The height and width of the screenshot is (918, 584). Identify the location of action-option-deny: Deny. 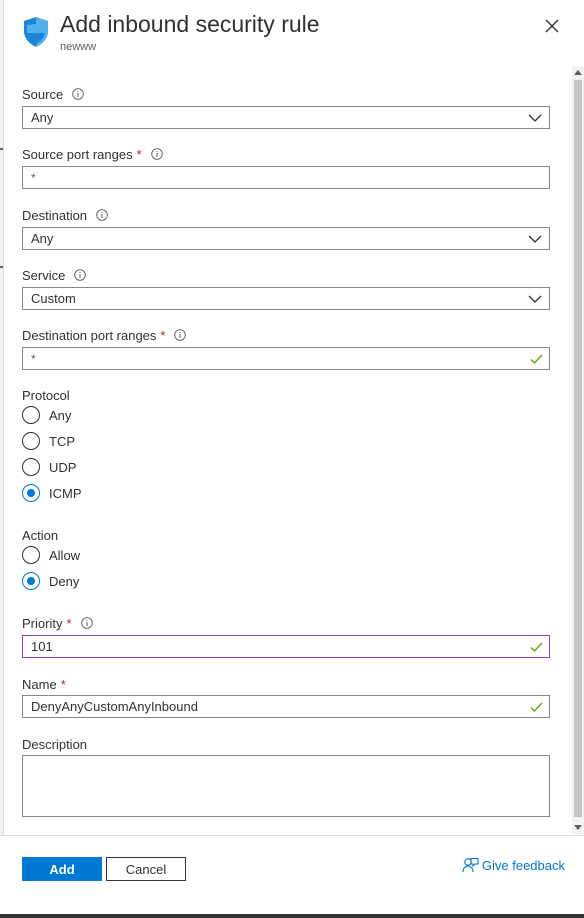
(50, 581).